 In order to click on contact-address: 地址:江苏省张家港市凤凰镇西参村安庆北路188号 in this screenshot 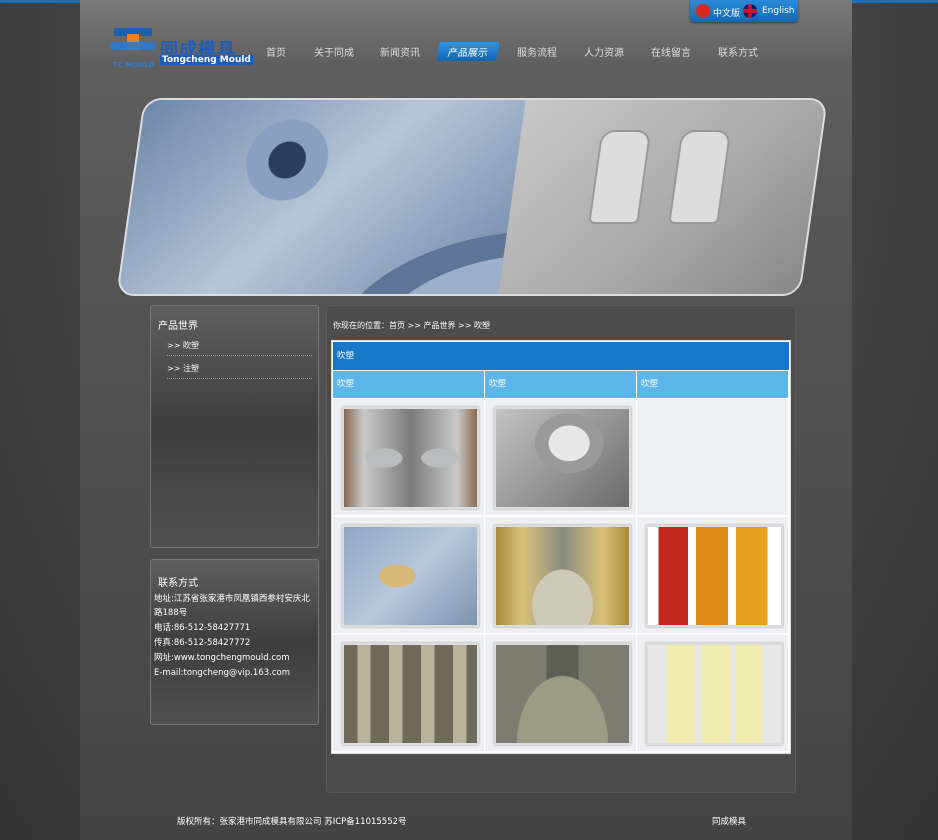, I will do `click(232, 606)`.